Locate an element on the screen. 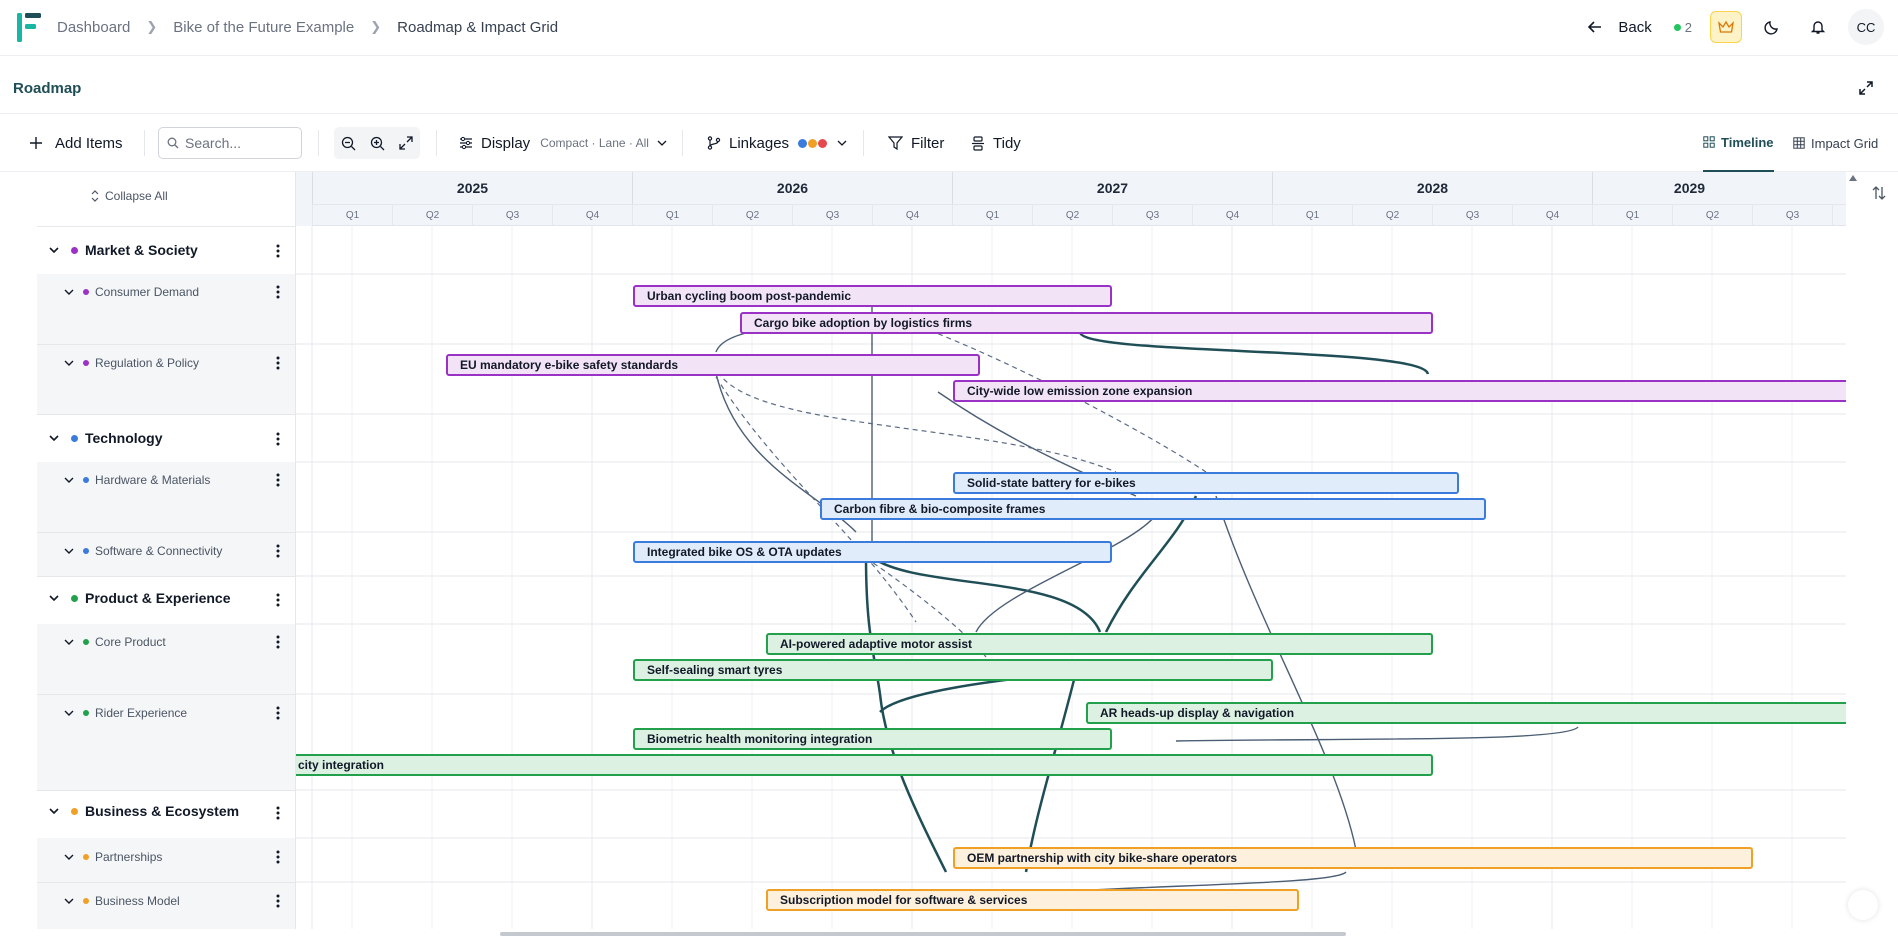 The width and height of the screenshot is (1898, 937). tidy-button: Tidy is located at coordinates (996, 143).